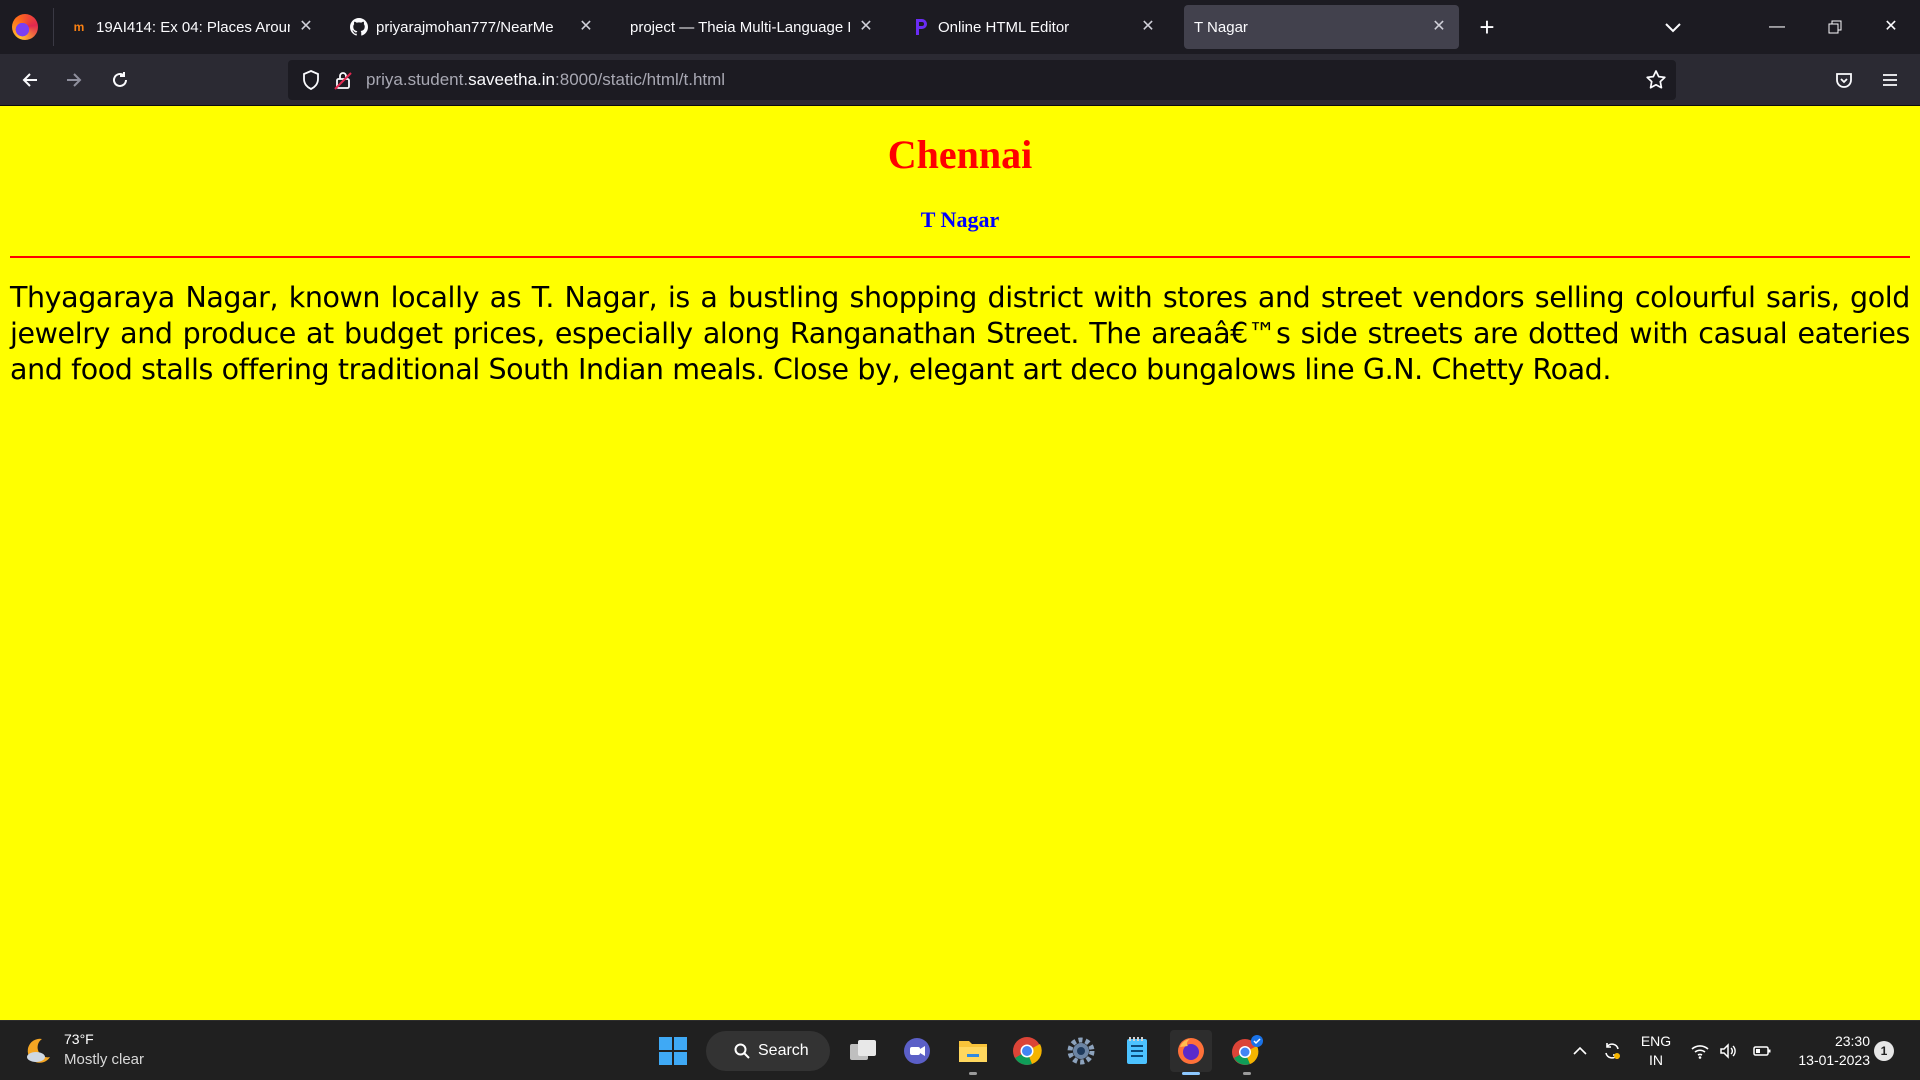 The width and height of the screenshot is (1920, 1080). I want to click on moodle-icon: m, so click(79, 27).